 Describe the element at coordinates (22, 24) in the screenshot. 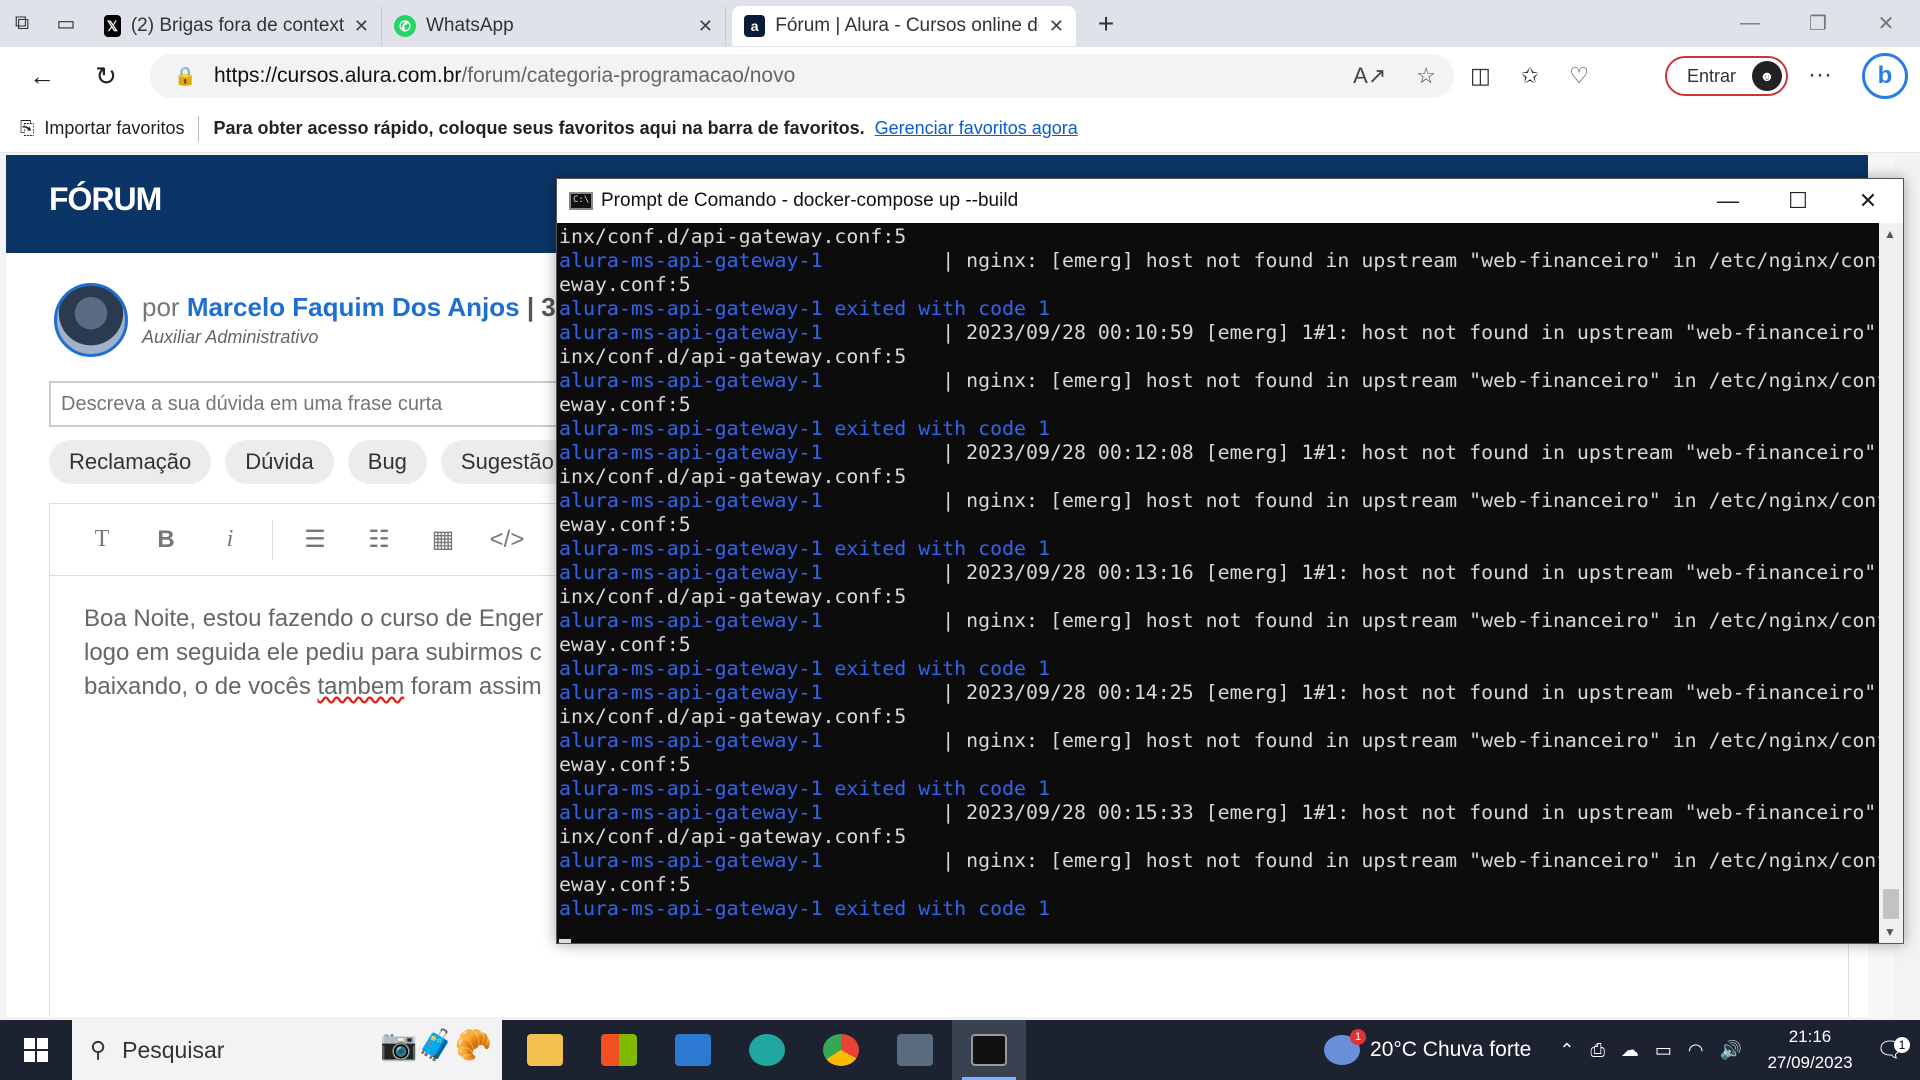

I see `workspaces-icon: ⧉` at that location.